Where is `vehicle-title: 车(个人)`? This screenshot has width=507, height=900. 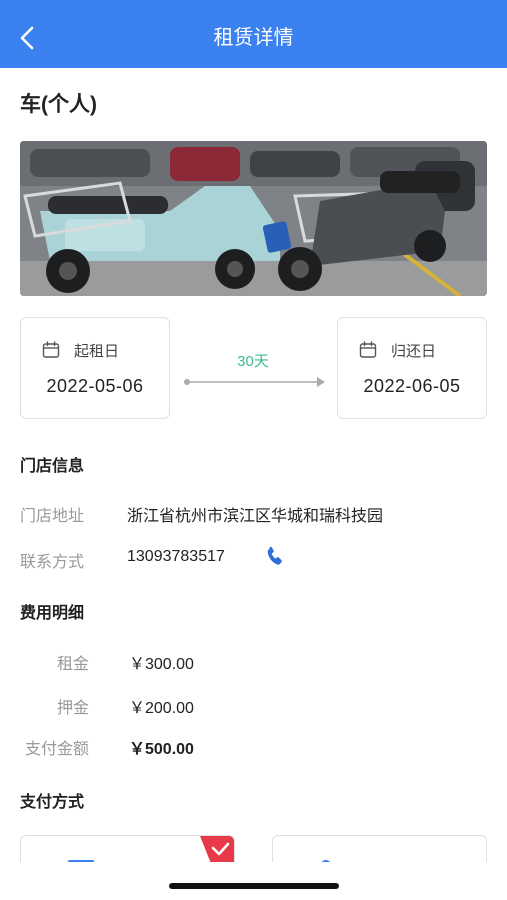
vehicle-title: 车(个人) is located at coordinates (58, 104).